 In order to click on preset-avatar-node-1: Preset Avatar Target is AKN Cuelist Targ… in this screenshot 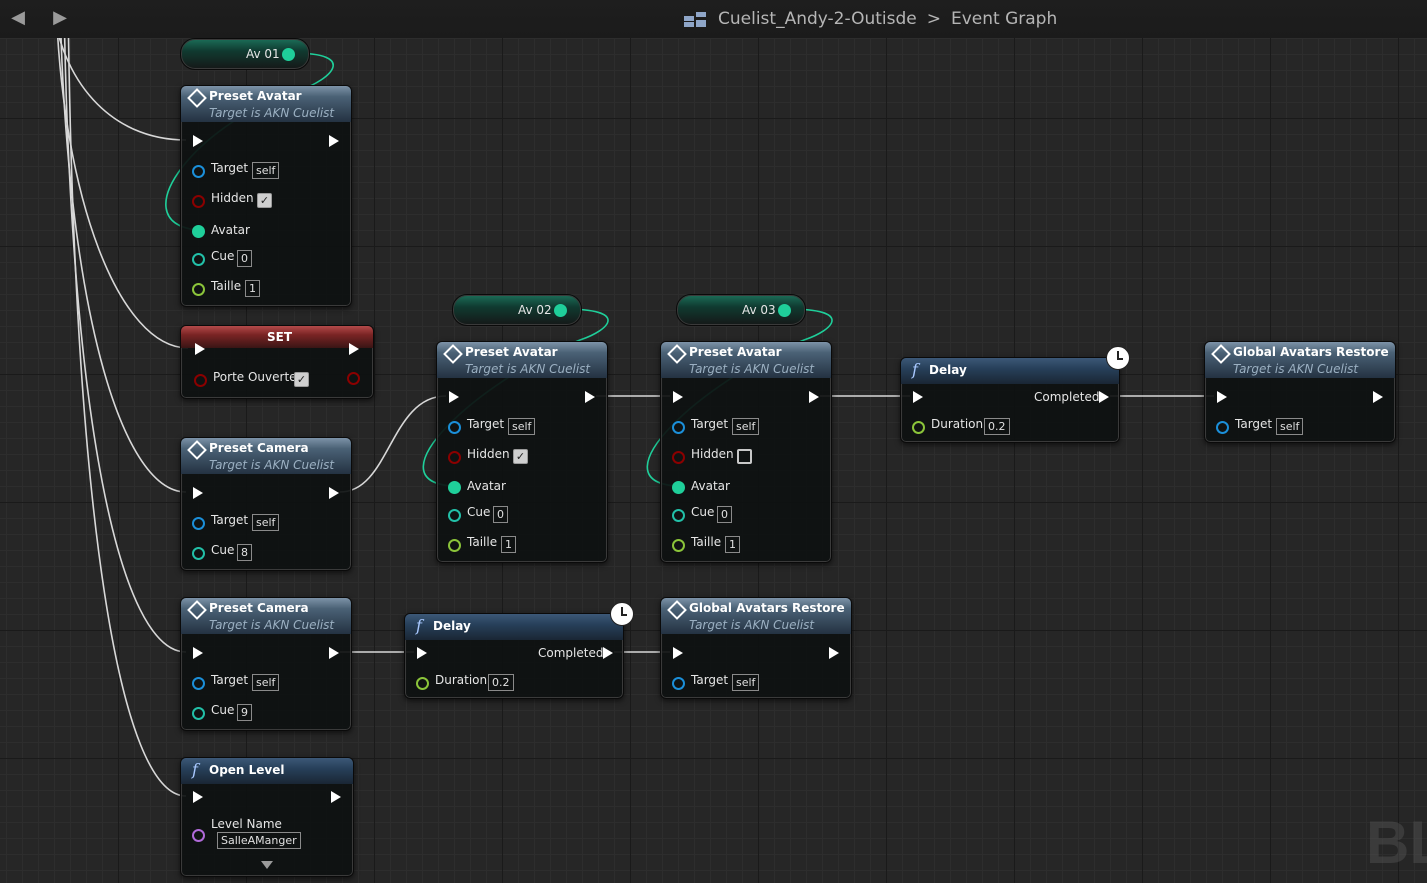, I will do `click(266, 196)`.